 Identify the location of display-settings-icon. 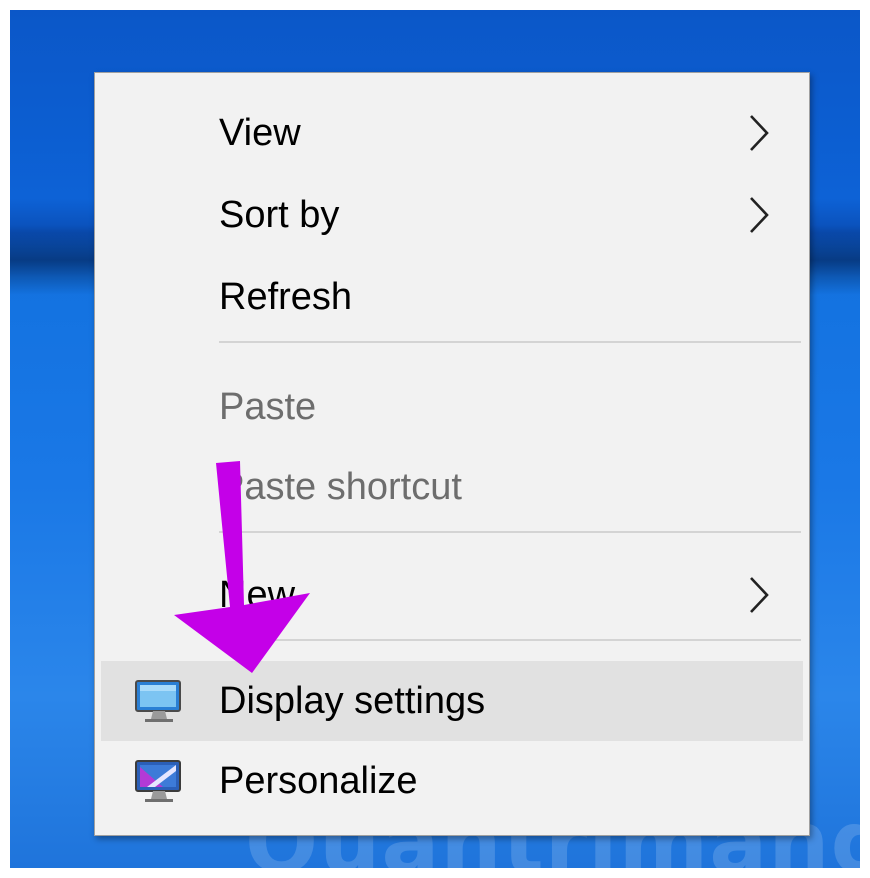
(158, 701).